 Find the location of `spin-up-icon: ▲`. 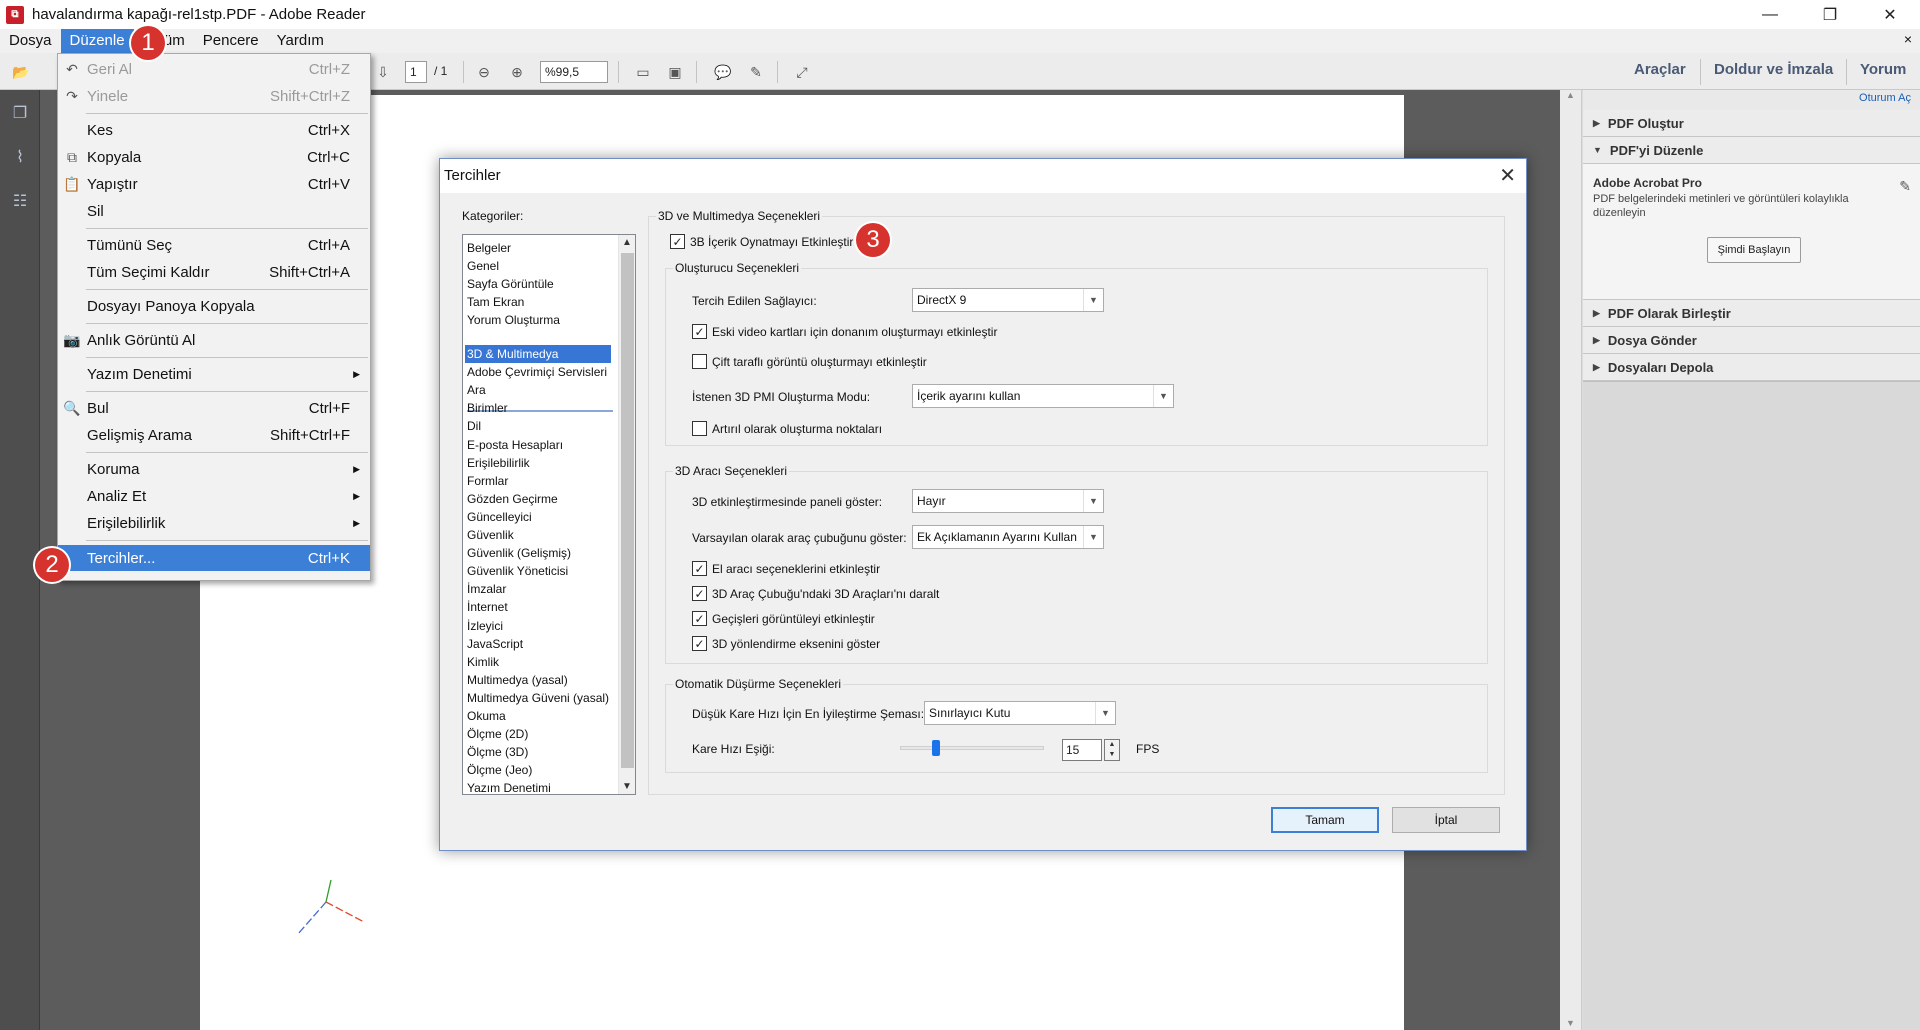

spin-up-icon: ▲ is located at coordinates (1112, 745).